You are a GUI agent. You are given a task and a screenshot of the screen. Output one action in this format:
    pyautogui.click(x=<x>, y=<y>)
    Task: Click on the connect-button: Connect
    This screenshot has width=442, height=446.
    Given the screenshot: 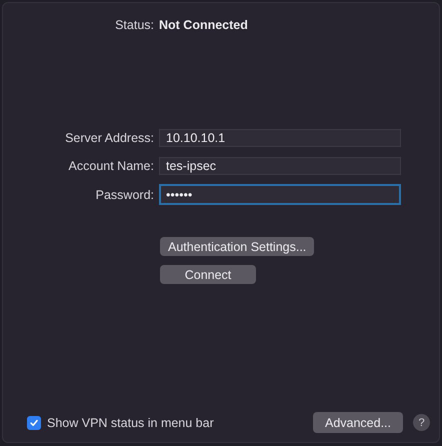 What is the action you would take?
    pyautogui.click(x=208, y=274)
    